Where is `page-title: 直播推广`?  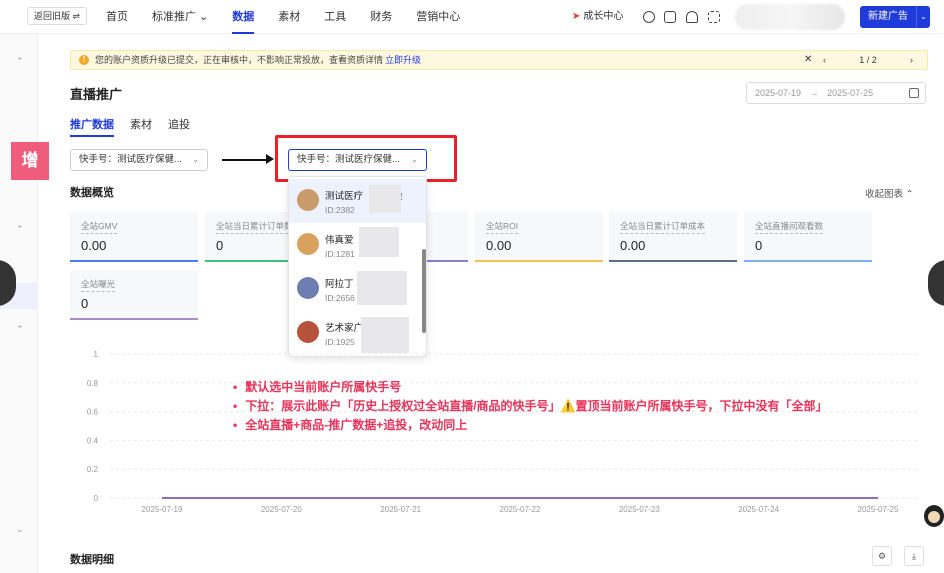
page-title: 直播推广 is located at coordinates (96, 94).